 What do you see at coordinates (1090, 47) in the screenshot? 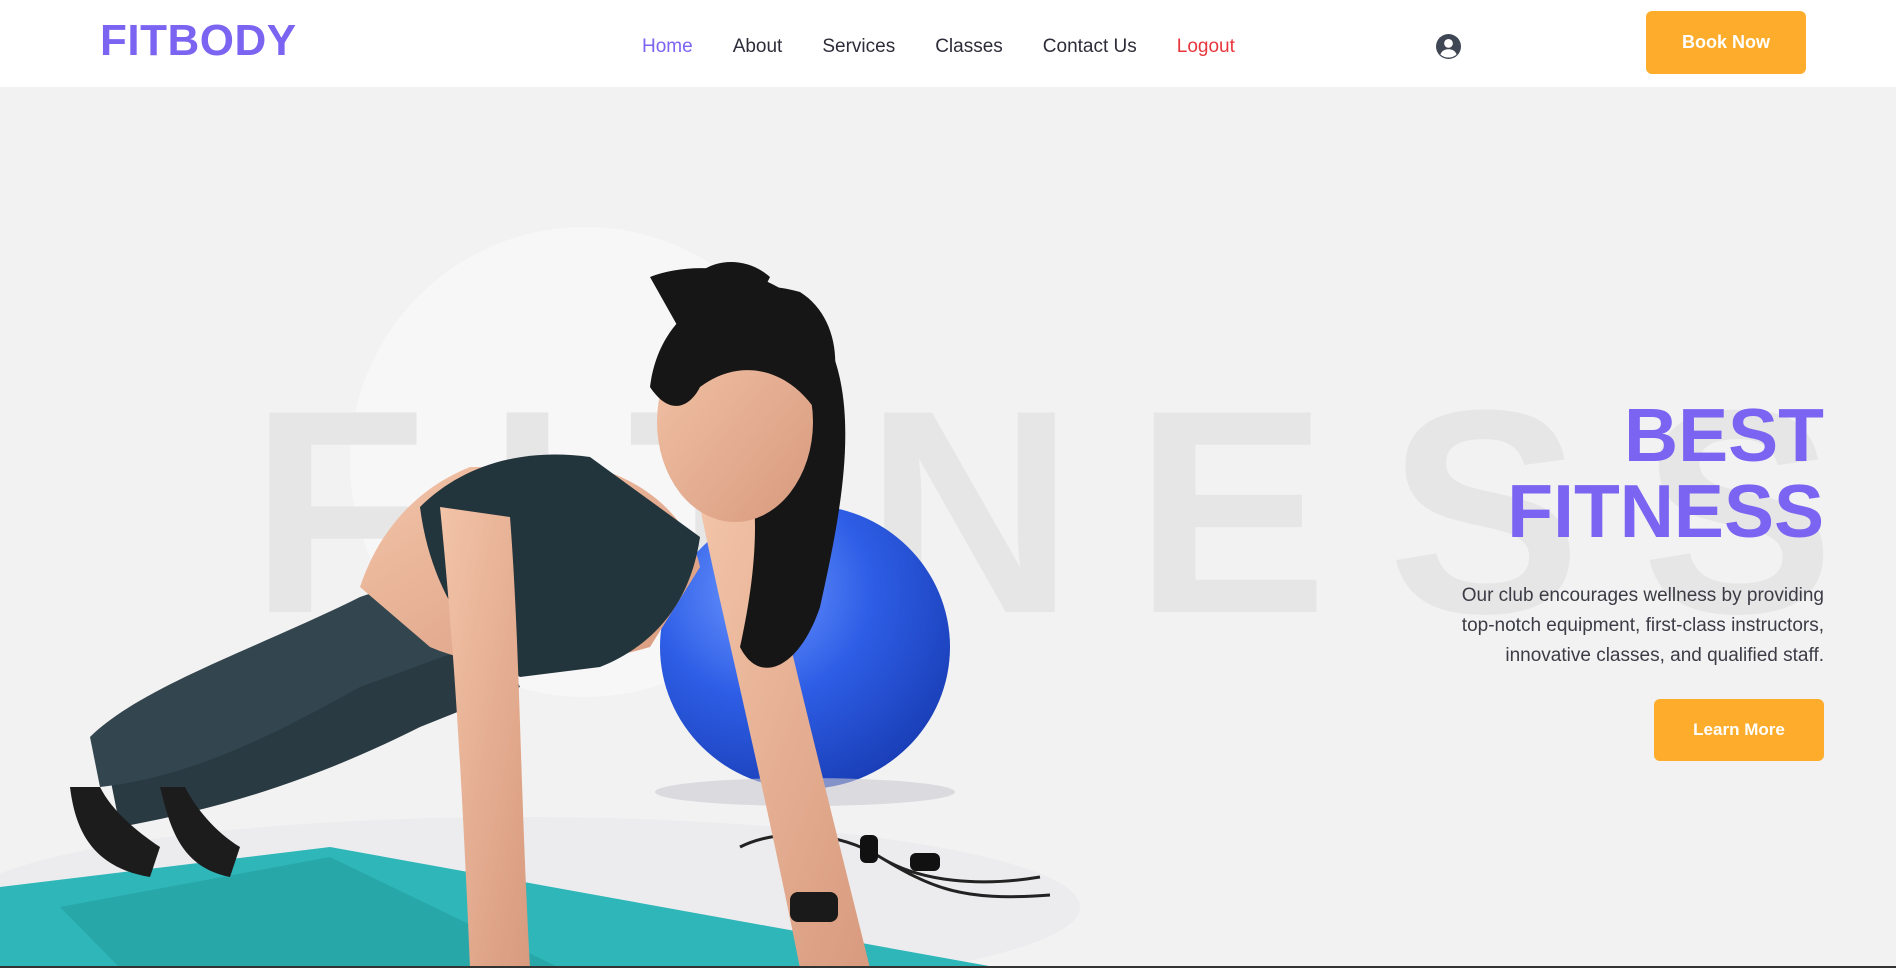
I see `nav-contact-link: Contact Us` at bounding box center [1090, 47].